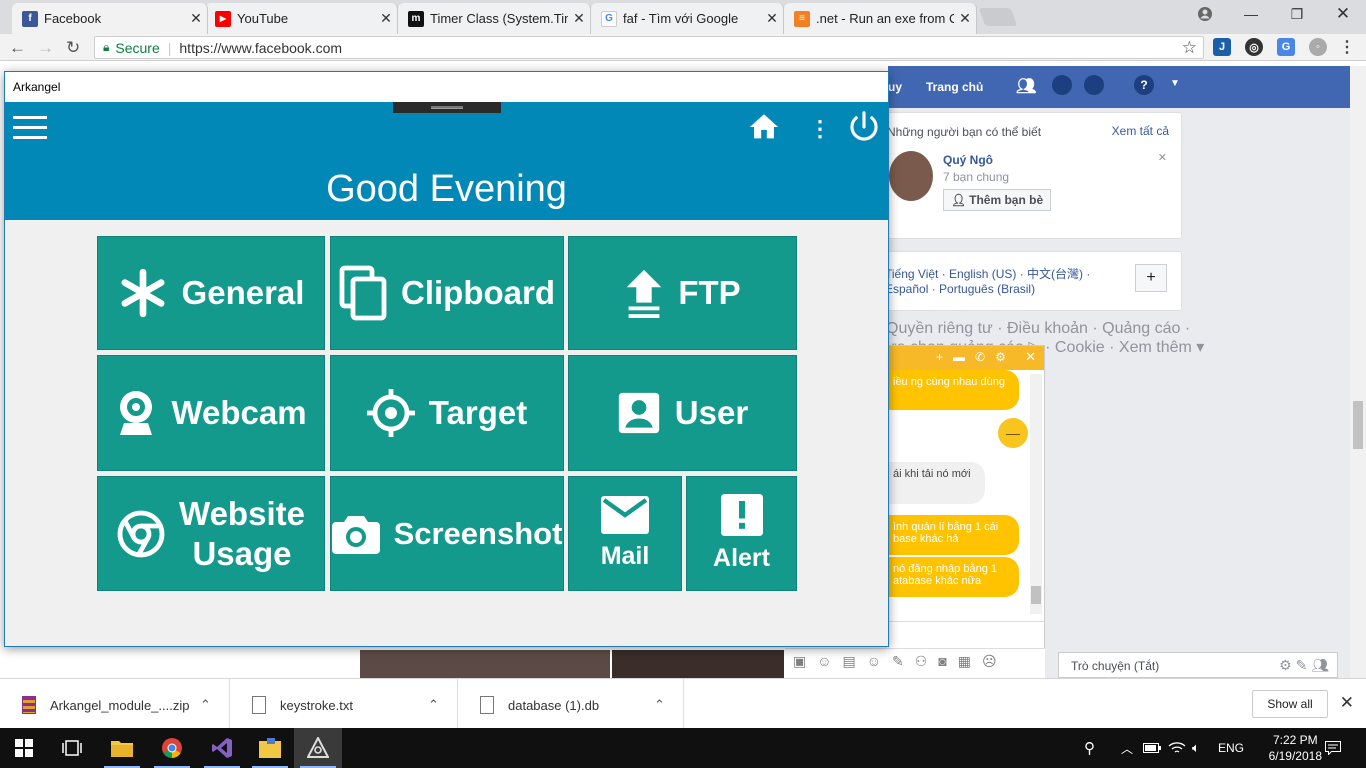 Image resolution: width=1366 pixels, height=768 pixels. Describe the element at coordinates (222, 748) in the screenshot. I see `visual-studio-icon` at that location.